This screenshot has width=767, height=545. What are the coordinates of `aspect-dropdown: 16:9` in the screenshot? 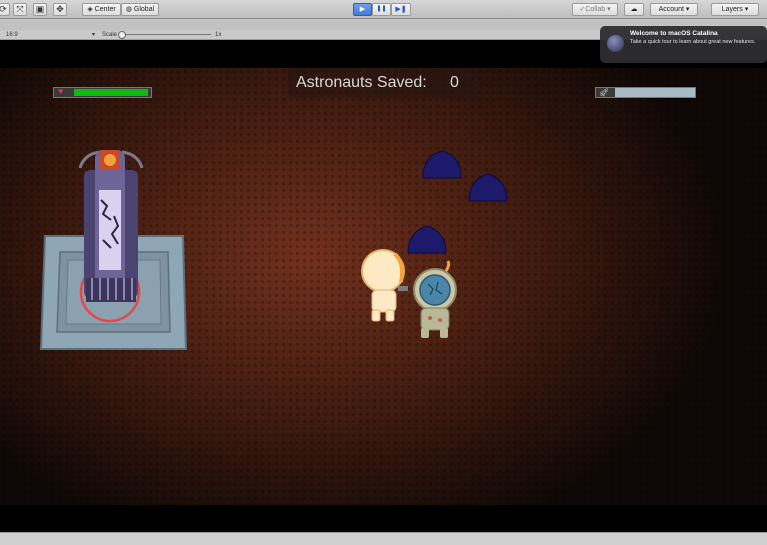 It's located at (12, 35).